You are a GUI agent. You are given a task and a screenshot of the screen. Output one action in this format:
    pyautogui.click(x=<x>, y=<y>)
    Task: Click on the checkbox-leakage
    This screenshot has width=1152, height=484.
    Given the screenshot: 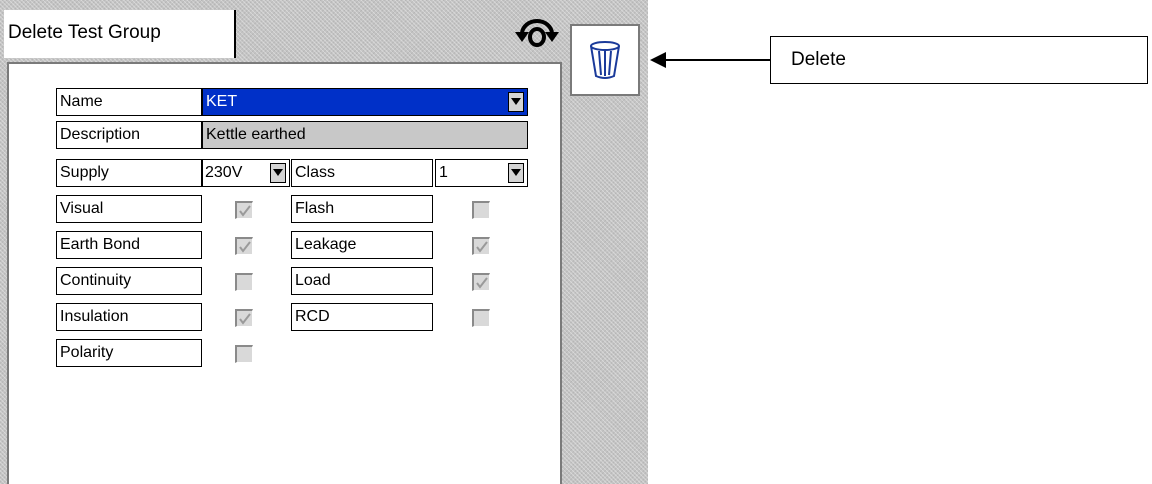 What is the action you would take?
    pyautogui.click(x=481, y=246)
    